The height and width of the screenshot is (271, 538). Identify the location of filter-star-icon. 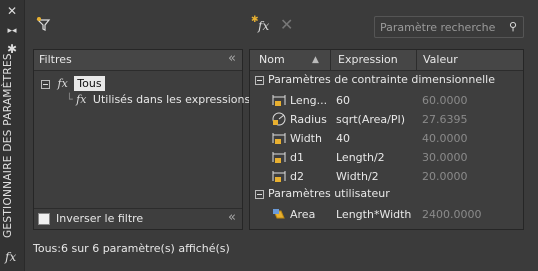
(43, 24).